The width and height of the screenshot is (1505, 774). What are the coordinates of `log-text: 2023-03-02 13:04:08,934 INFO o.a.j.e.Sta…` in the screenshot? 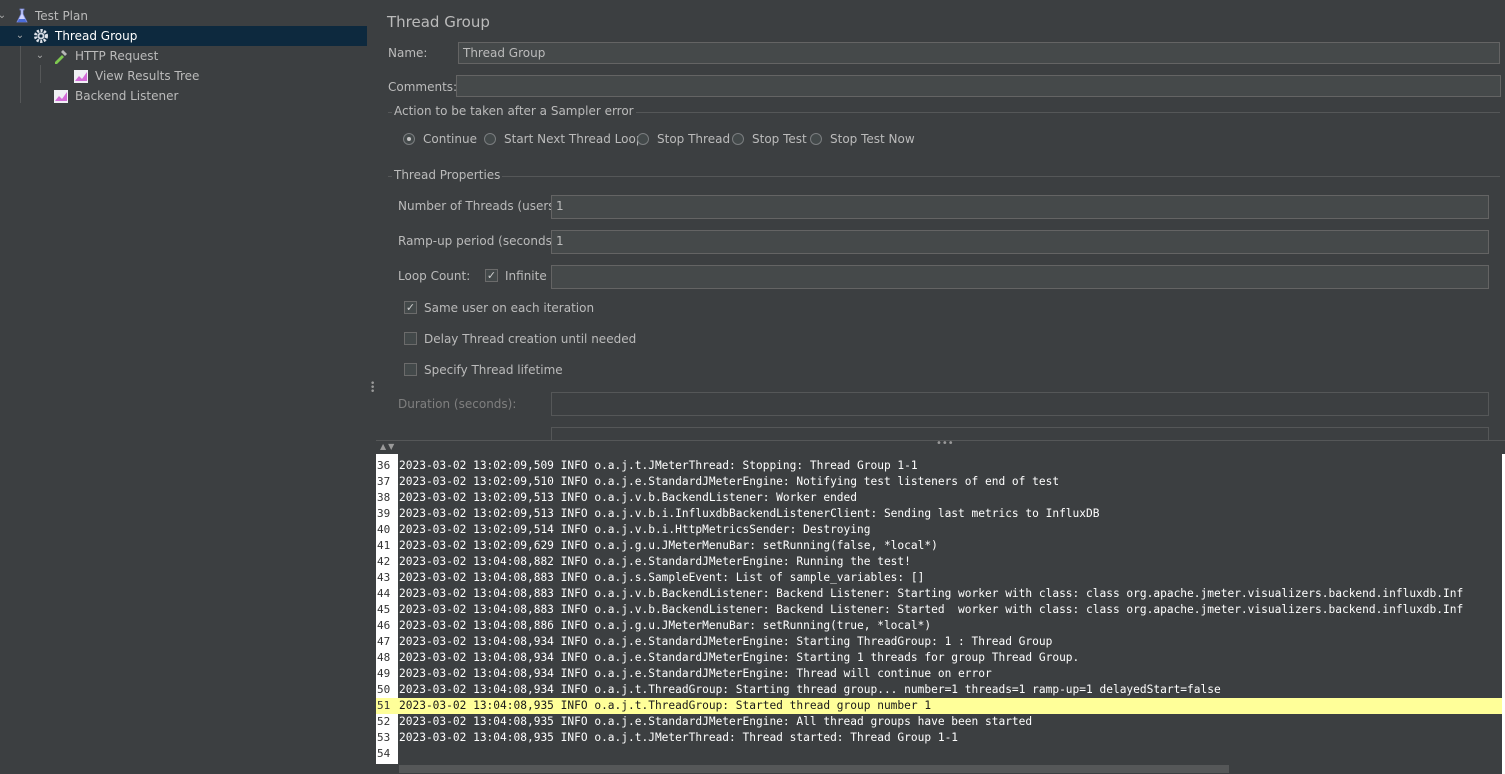 It's located at (739, 657).